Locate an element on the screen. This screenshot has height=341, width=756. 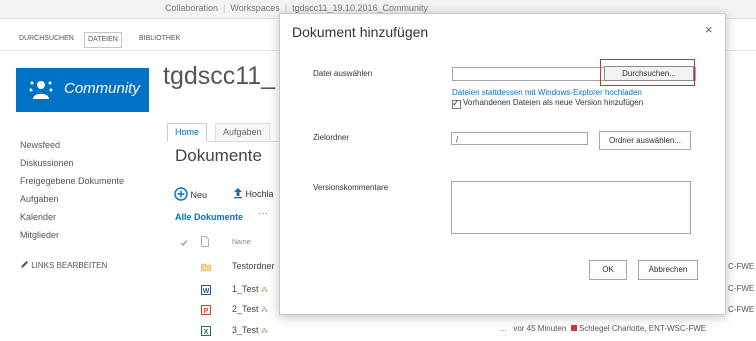
list-item-name: 3_Test is located at coordinates (245, 330).